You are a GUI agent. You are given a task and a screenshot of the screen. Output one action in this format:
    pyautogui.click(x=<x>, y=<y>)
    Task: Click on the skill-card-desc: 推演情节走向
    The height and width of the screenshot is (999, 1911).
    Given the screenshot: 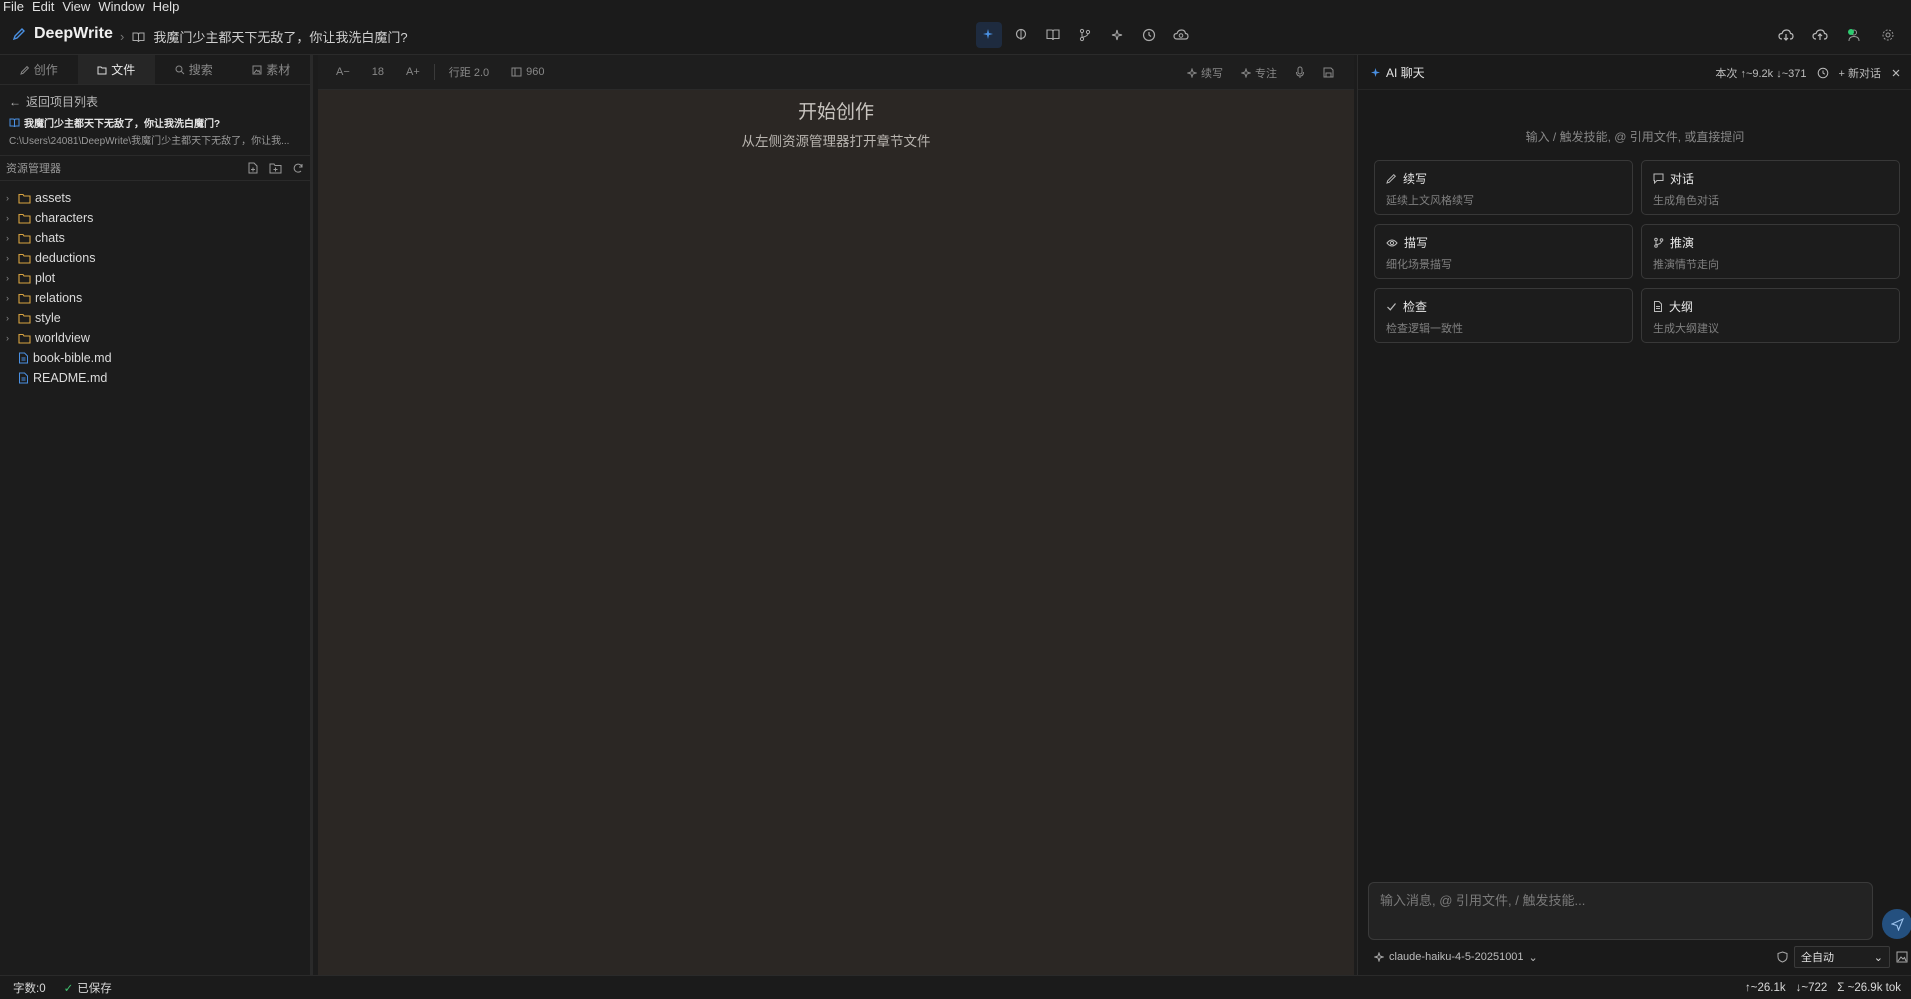 What is the action you would take?
    pyautogui.click(x=1686, y=265)
    